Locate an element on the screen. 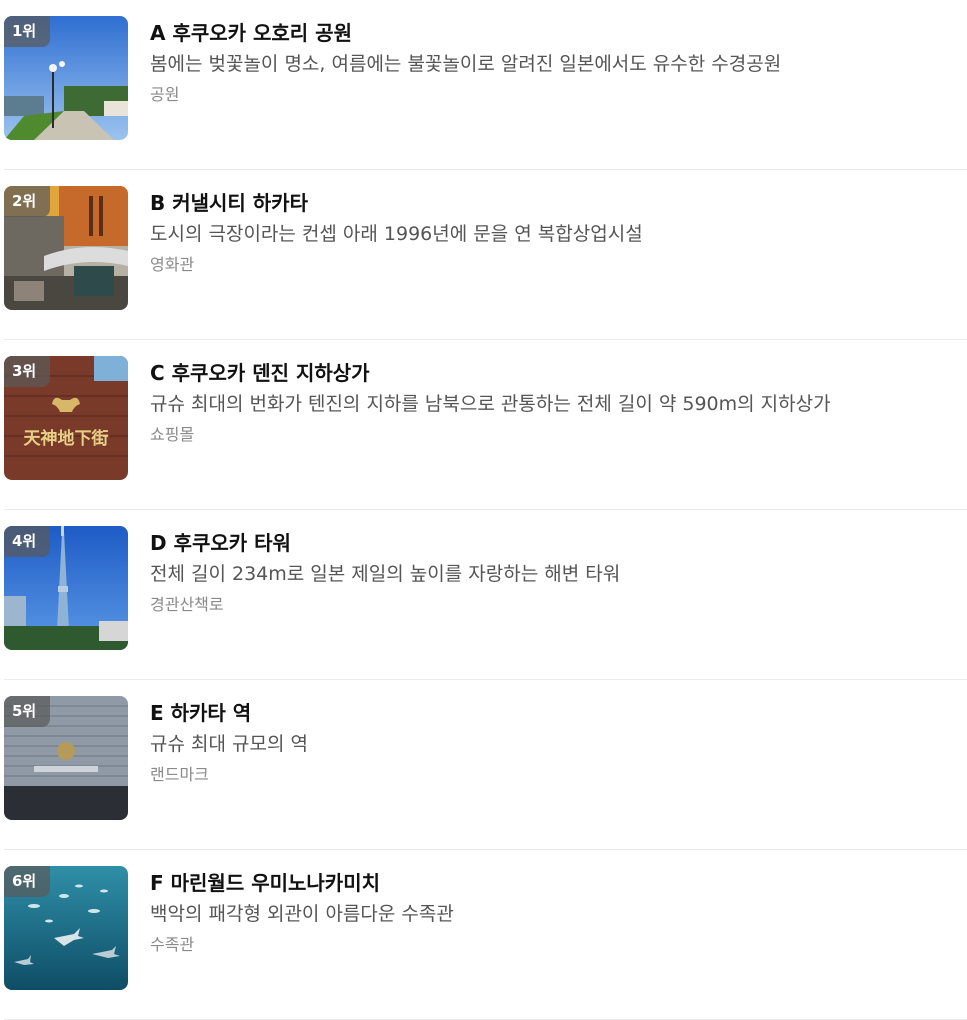 Image resolution: width=967 pixels, height=1020 pixels. rank-badge: 2위 is located at coordinates (27, 201).